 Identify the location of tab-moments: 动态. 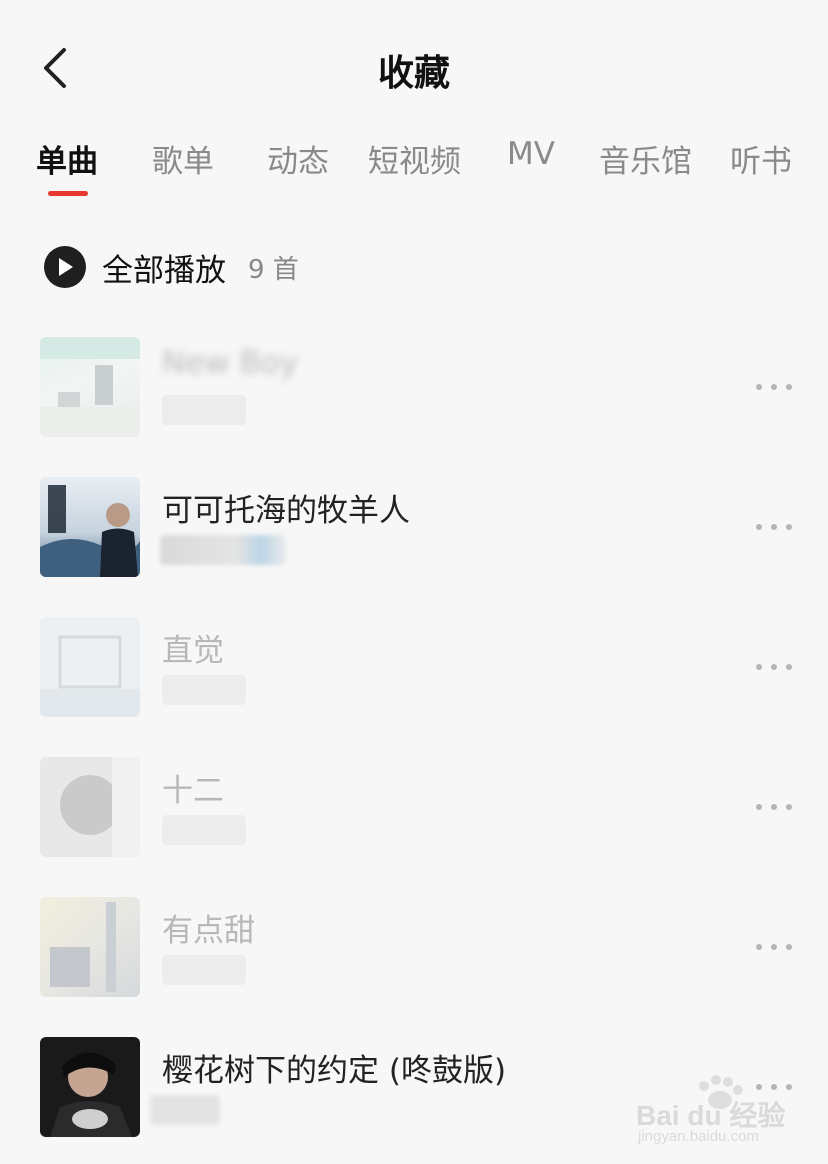
(298, 158).